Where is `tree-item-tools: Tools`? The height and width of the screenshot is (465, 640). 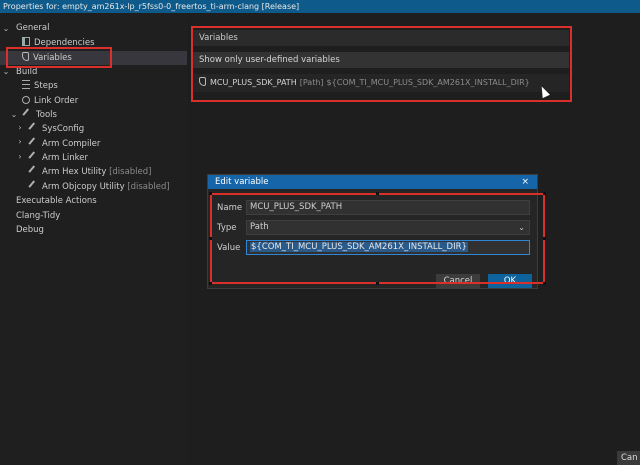
tree-item-tools: Tools is located at coordinates (39, 115).